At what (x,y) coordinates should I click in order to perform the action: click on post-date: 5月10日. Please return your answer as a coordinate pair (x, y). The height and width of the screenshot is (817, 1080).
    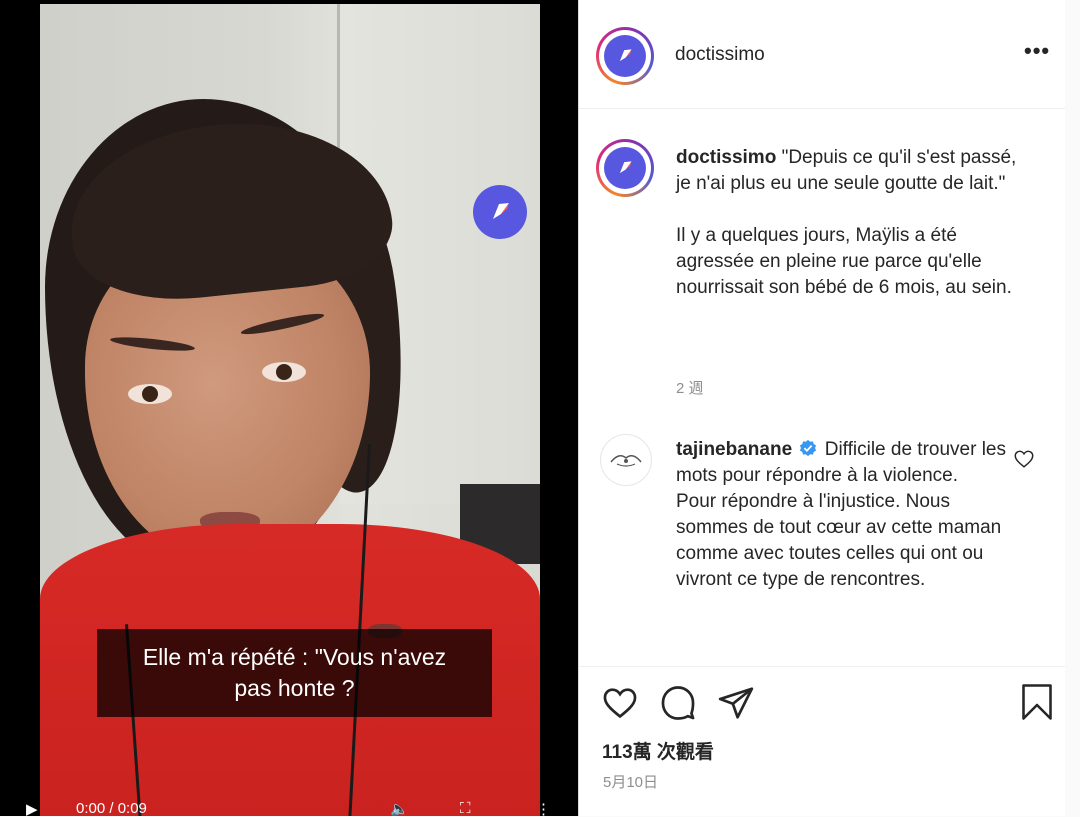
    Looking at the image, I should click on (630, 781).